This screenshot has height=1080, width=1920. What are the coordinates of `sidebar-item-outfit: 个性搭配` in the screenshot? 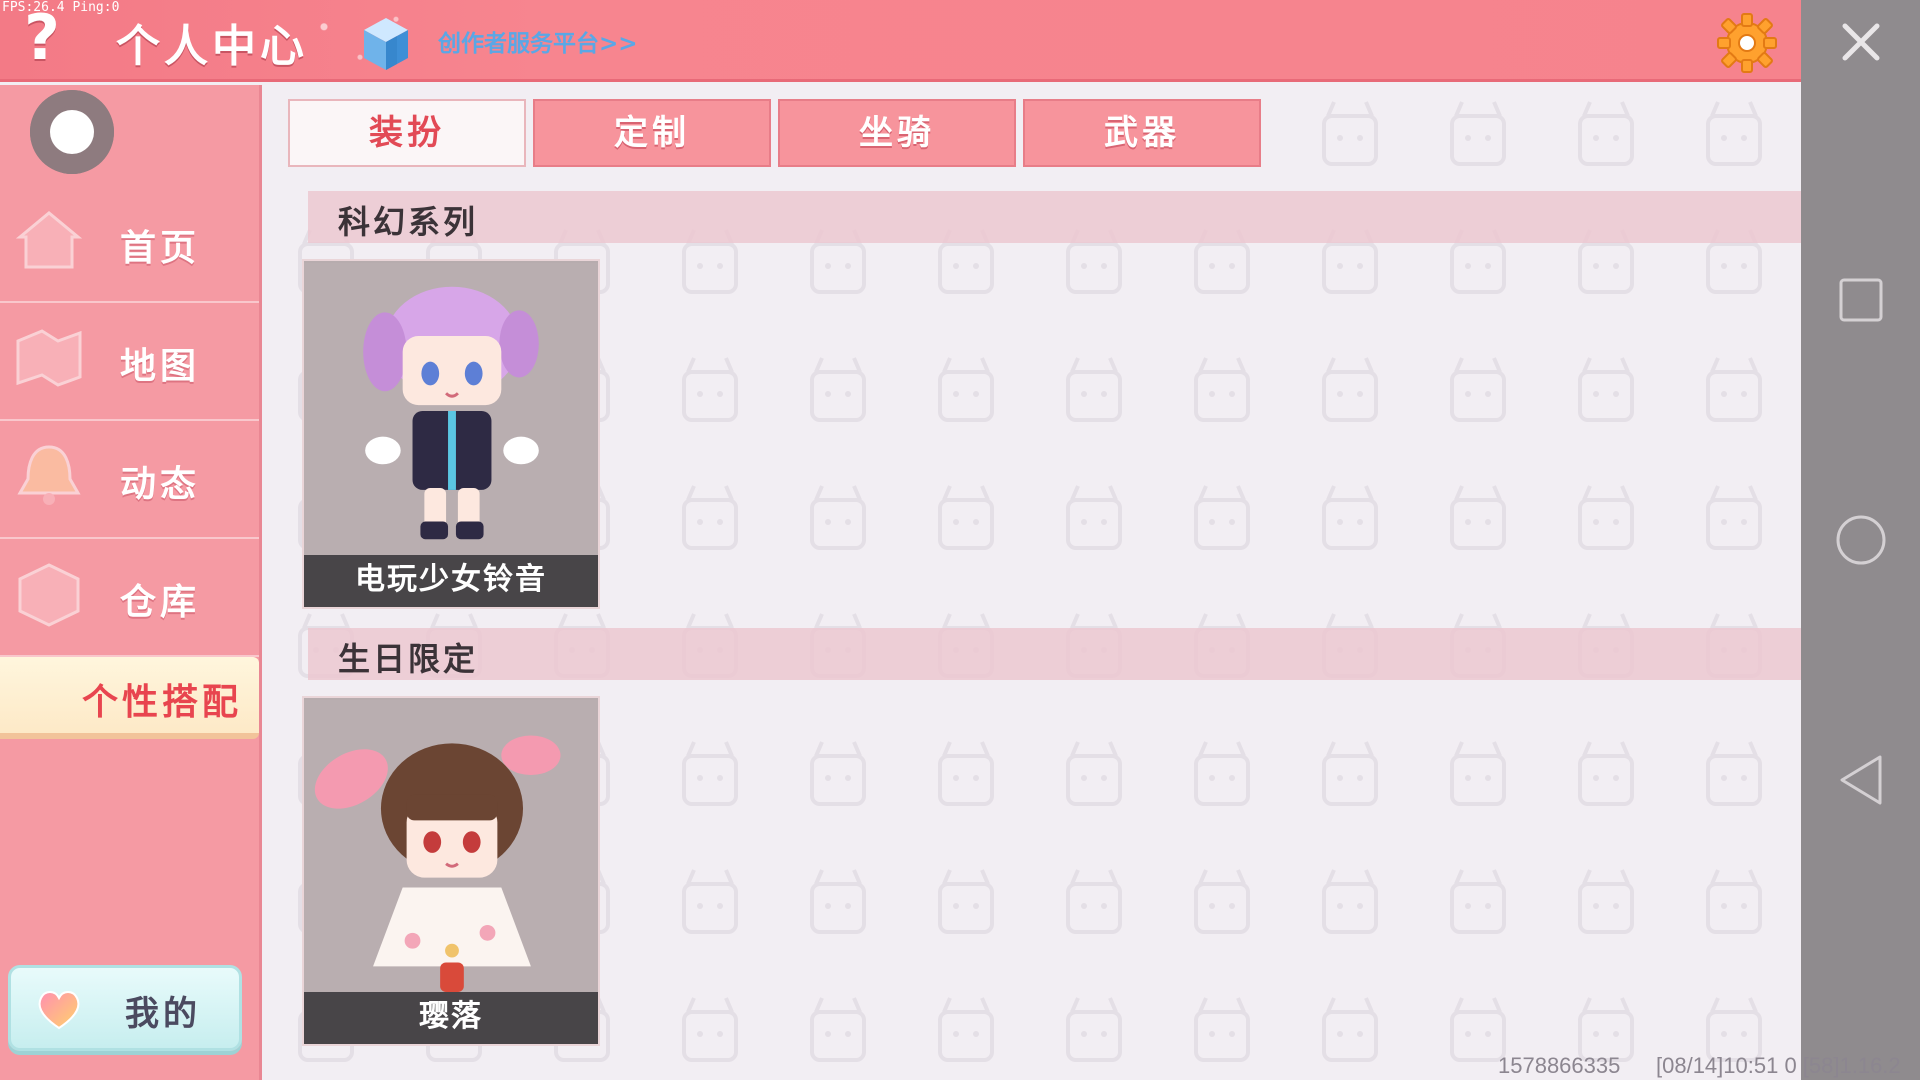 It's located at (129, 698).